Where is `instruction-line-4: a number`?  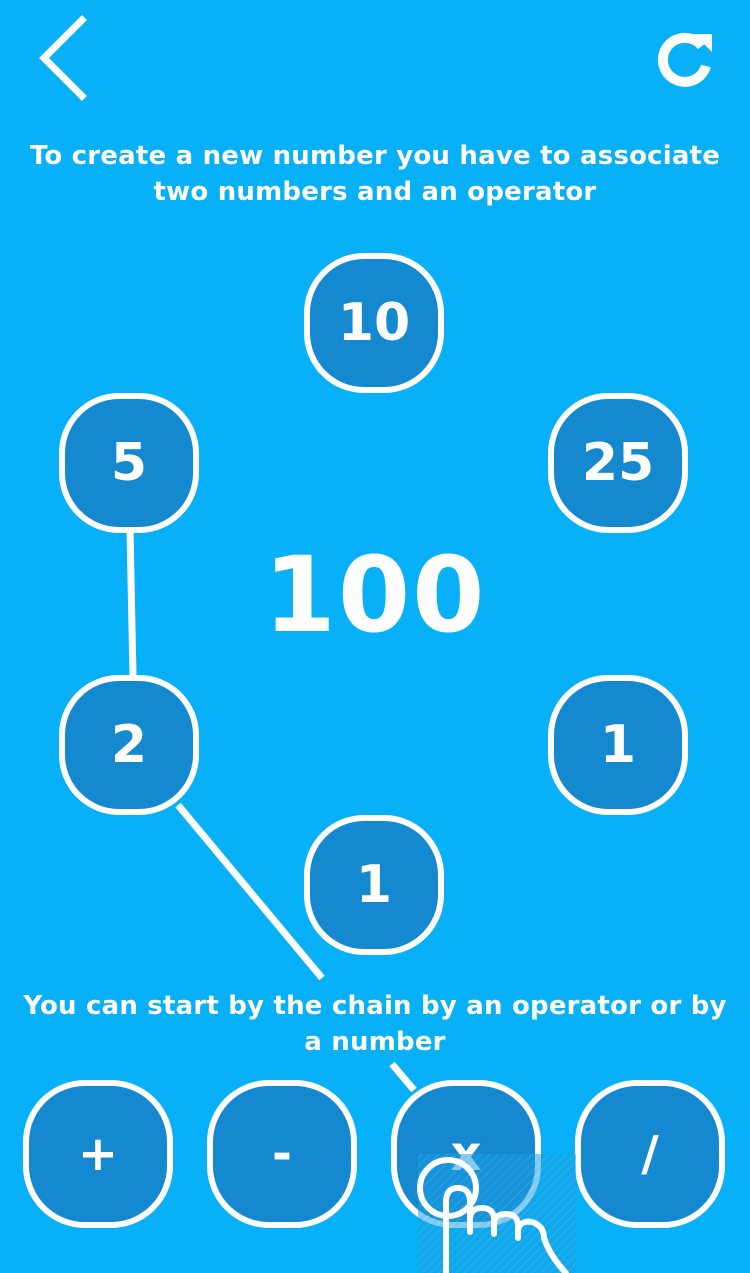 instruction-line-4: a number is located at coordinates (375, 1042).